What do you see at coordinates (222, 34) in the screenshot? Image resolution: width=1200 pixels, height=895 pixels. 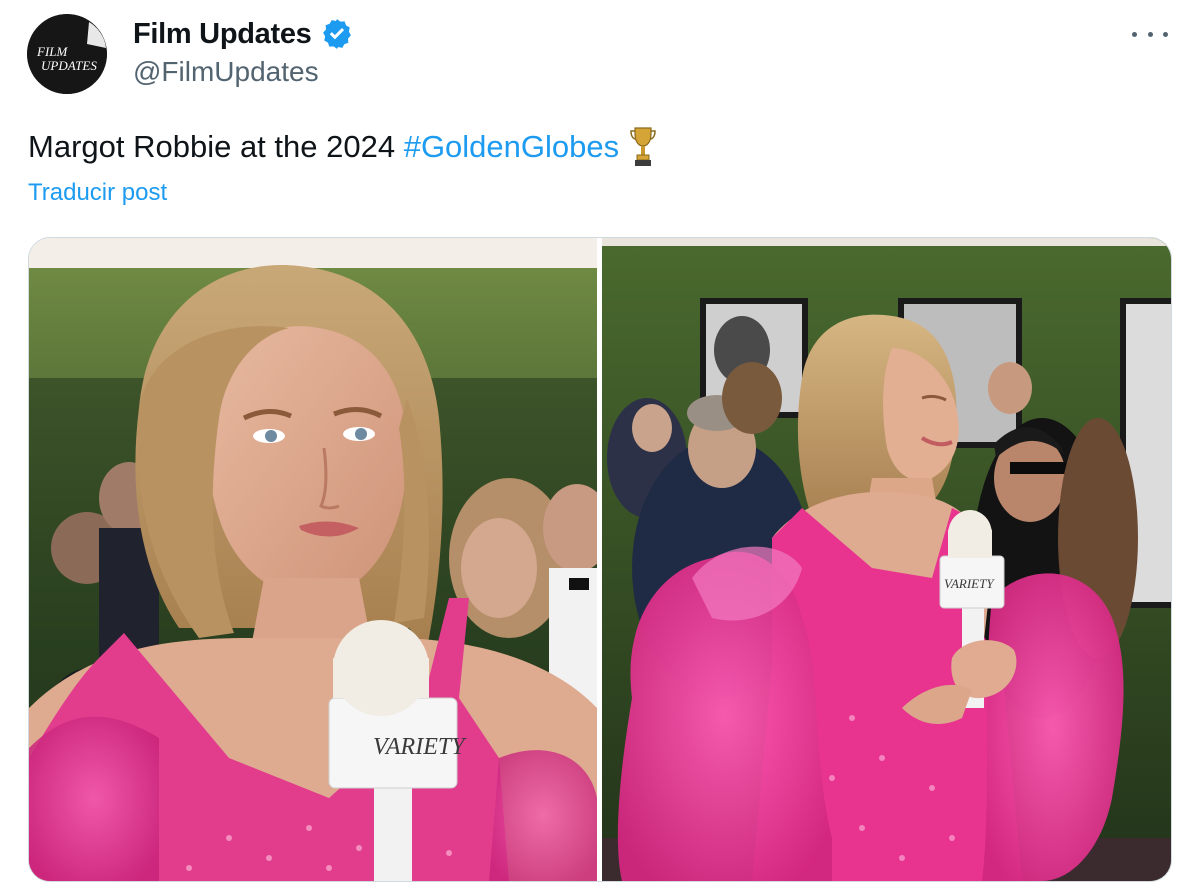 I see `display-name: Film Updates` at bounding box center [222, 34].